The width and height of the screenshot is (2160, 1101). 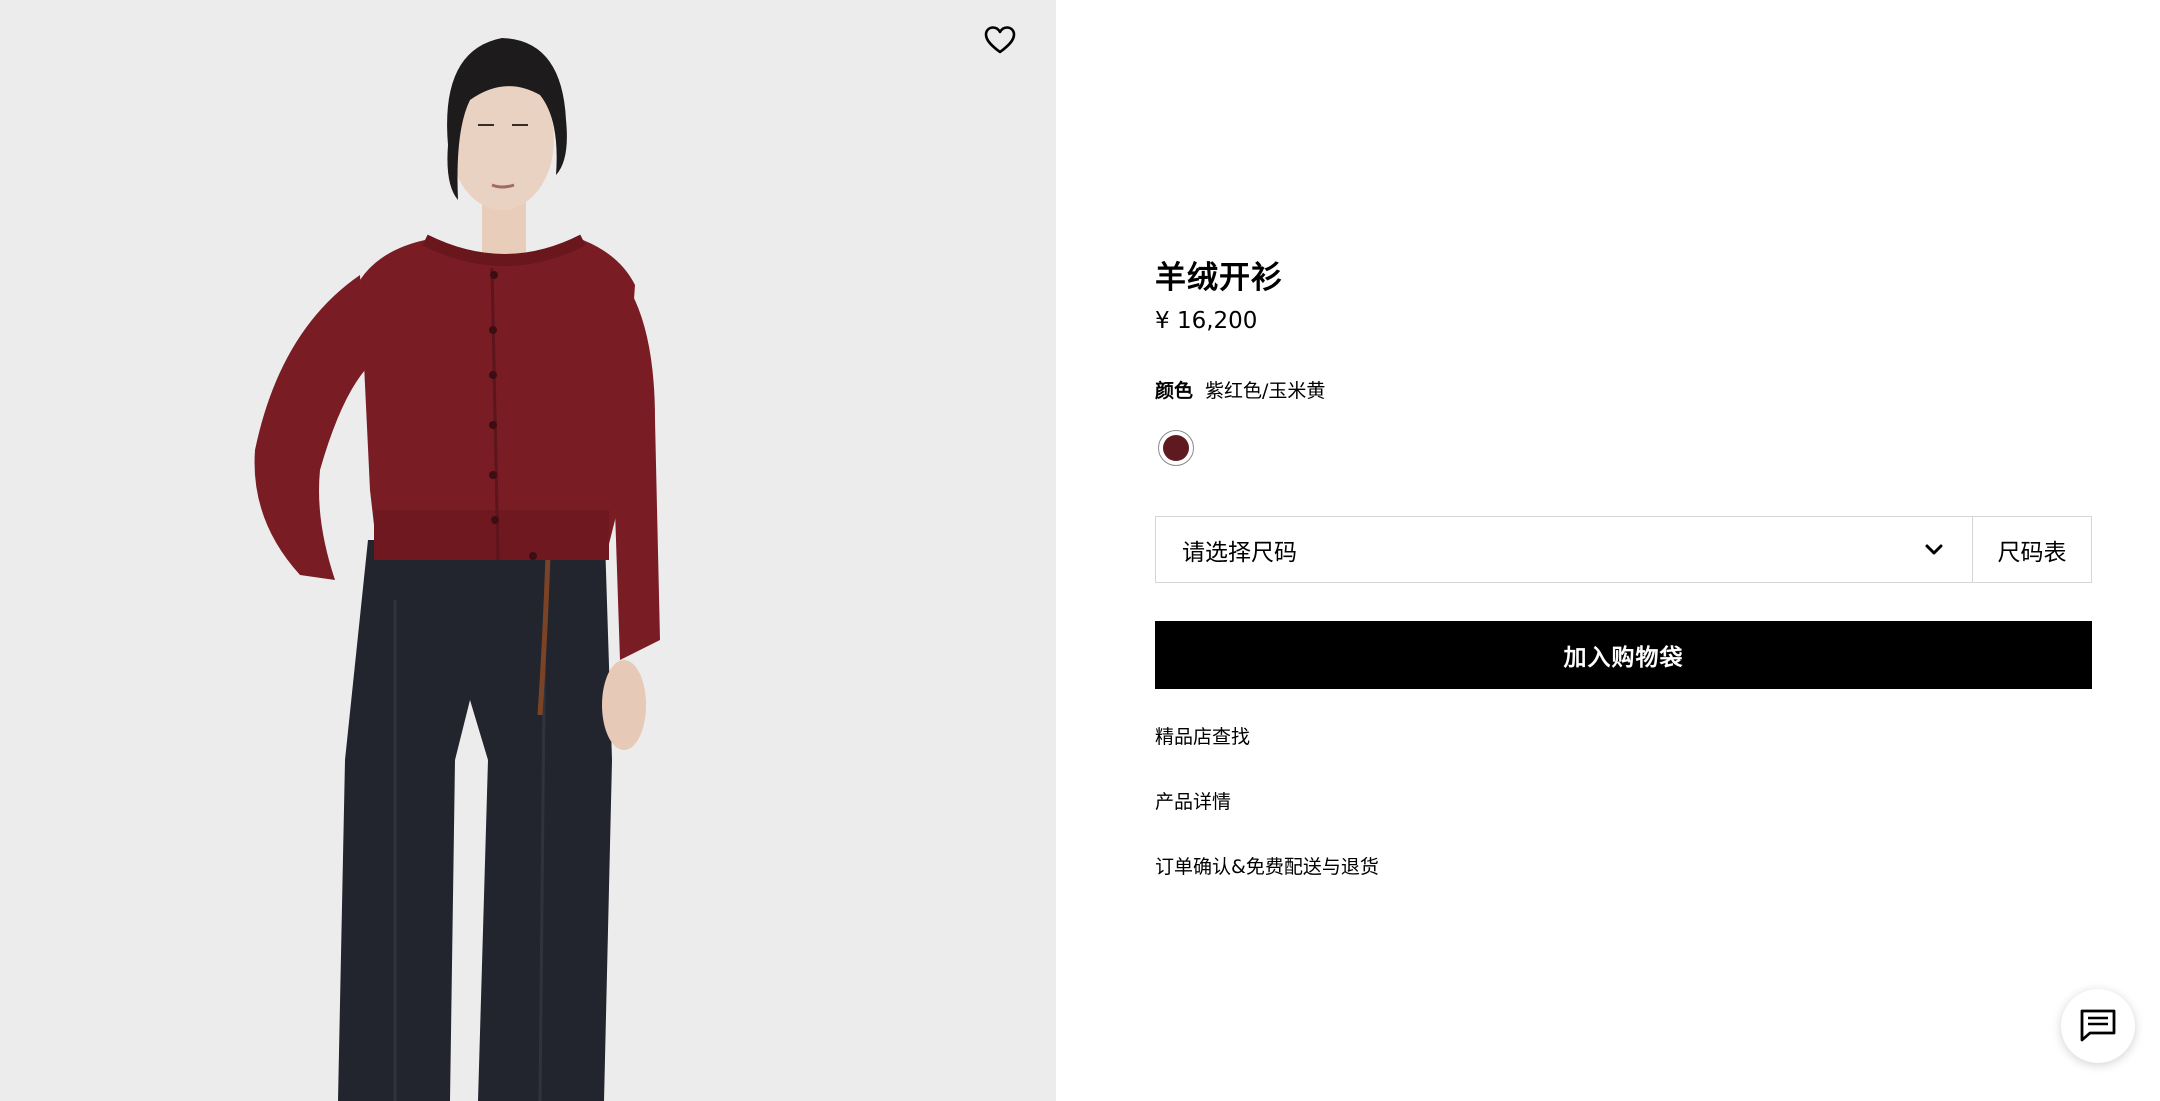 I want to click on wishlist-button, so click(x=1000, y=40).